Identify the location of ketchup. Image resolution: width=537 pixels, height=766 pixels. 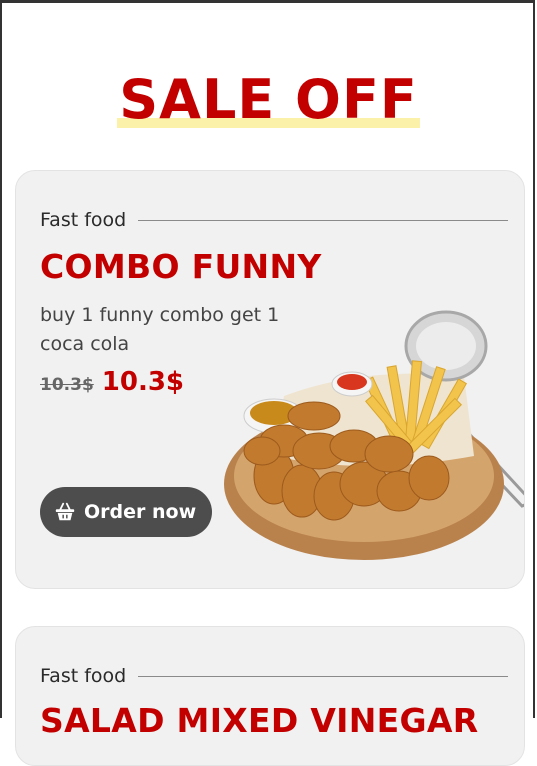
(352, 382).